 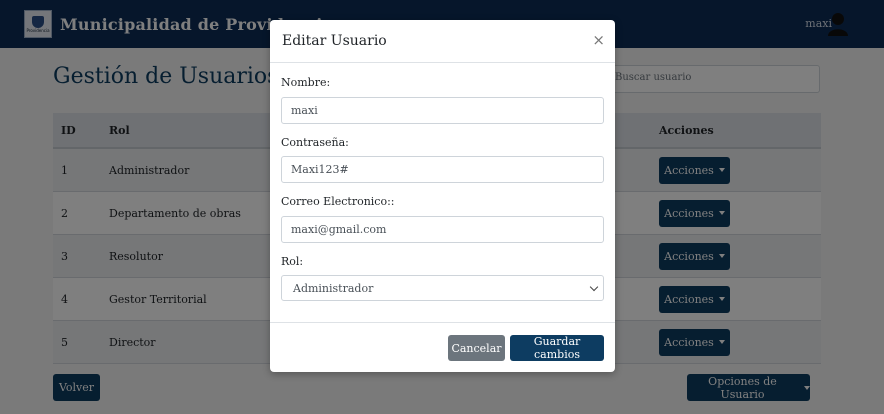 I want to click on modal-footer: Cancelar Guardar cambios, so click(x=442, y=347).